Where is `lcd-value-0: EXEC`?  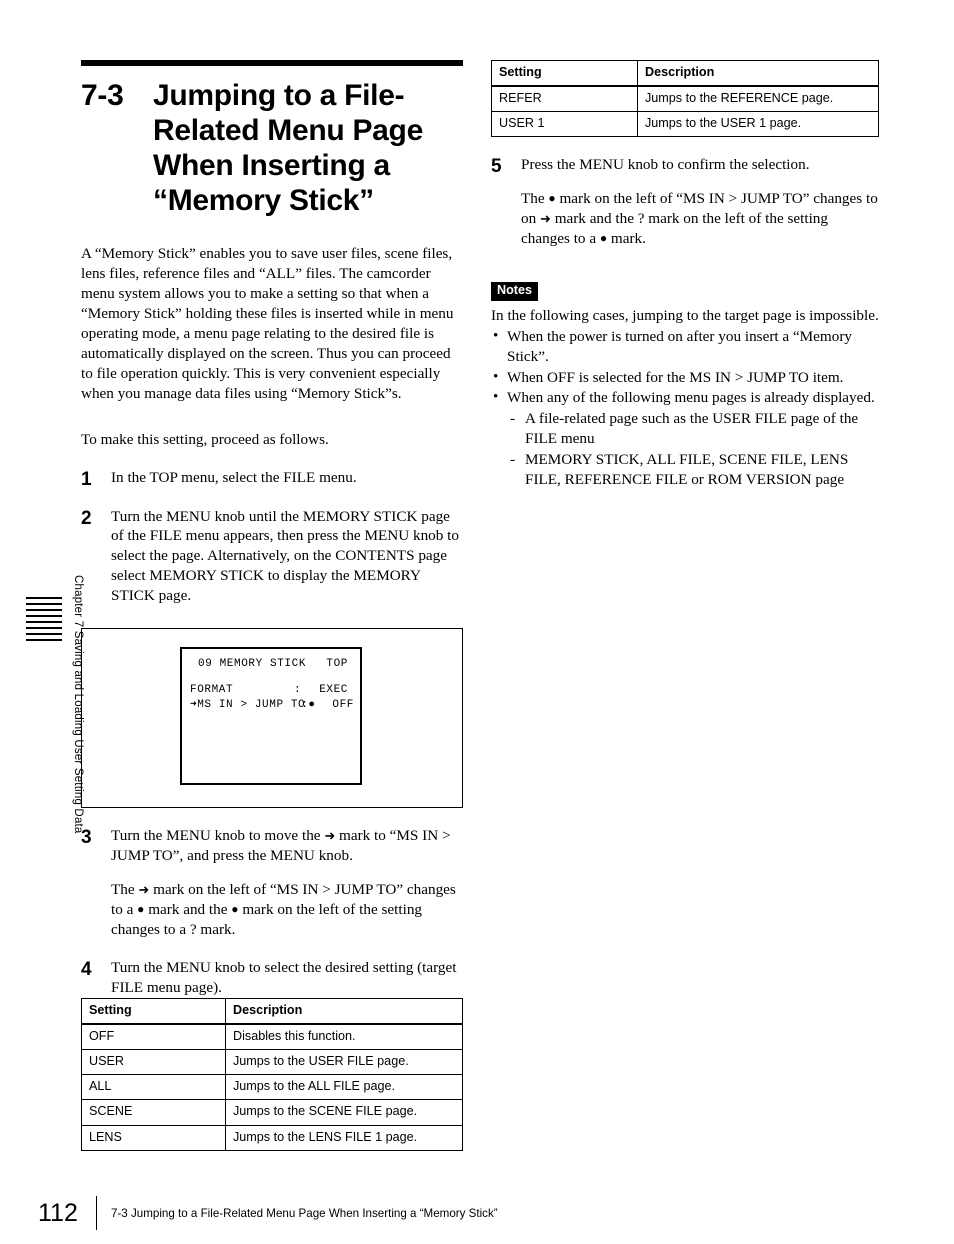
lcd-value-0: EXEC is located at coordinates (333, 689).